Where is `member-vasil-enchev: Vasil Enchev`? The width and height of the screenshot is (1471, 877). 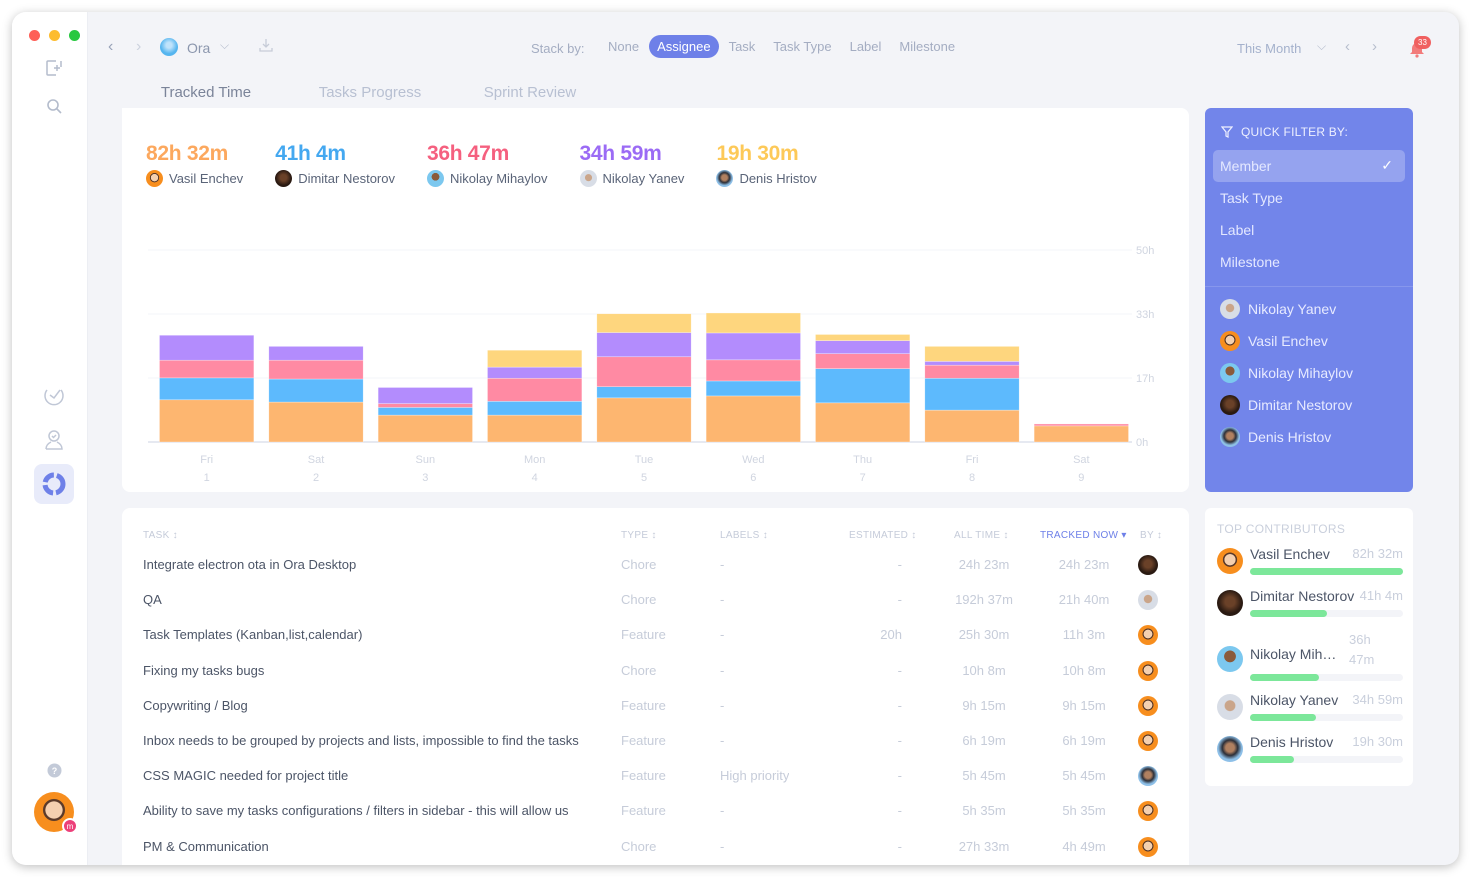 member-vasil-enchev: Vasil Enchev is located at coordinates (1274, 341).